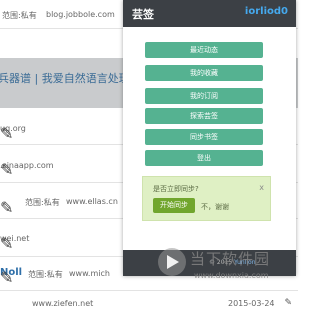  What do you see at coordinates (80, 14) in the screenshot?
I see `item-url: blog.jobbole.com` at bounding box center [80, 14].